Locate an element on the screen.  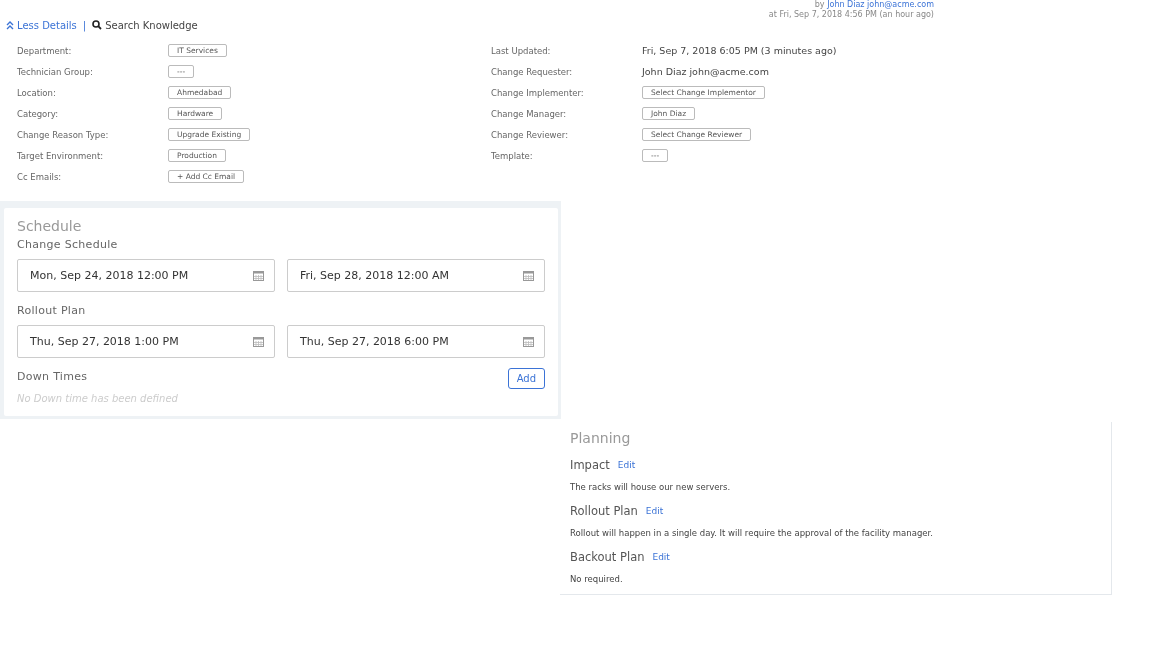
created-at-text: at Fri, Sep 7, 2018 4:56 PM (an hour ago) is located at coordinates (851, 15).